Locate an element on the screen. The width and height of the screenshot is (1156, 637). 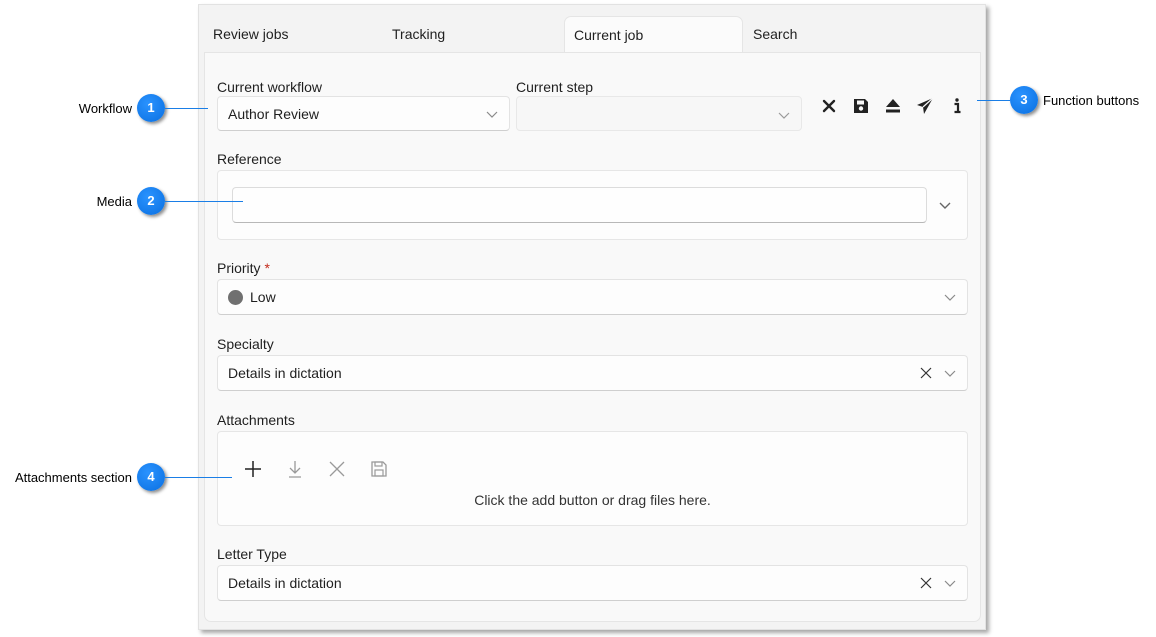
current-workflow-label: Current workflow is located at coordinates (270, 87).